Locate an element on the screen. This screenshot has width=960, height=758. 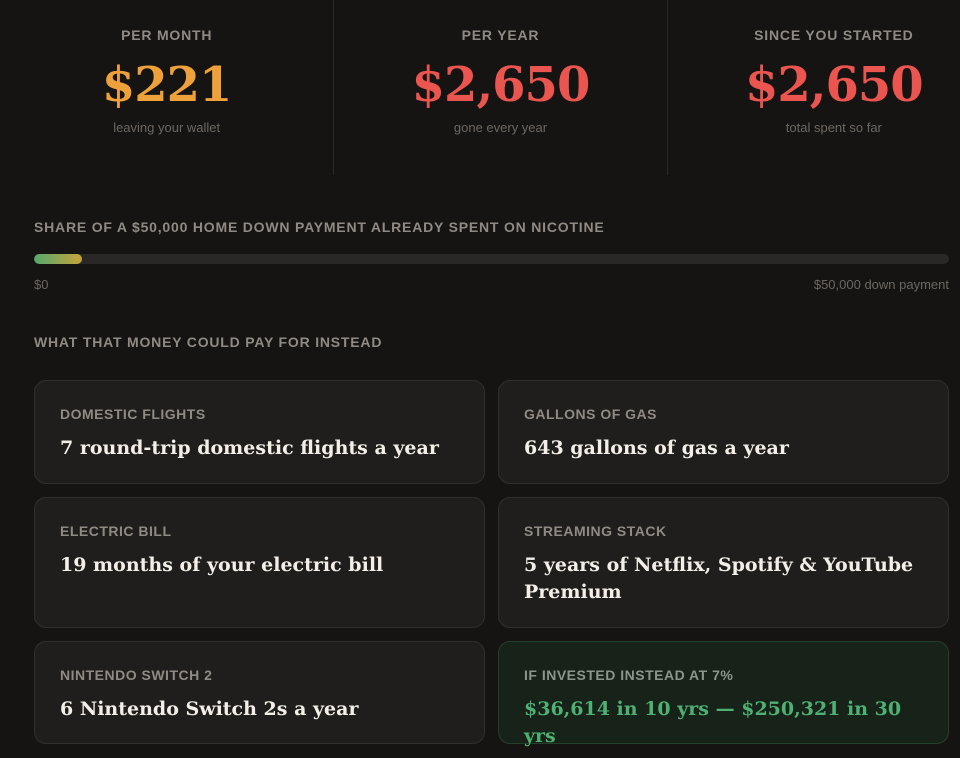
card-label: NINTENDO SWITCH 2 is located at coordinates (136, 675).